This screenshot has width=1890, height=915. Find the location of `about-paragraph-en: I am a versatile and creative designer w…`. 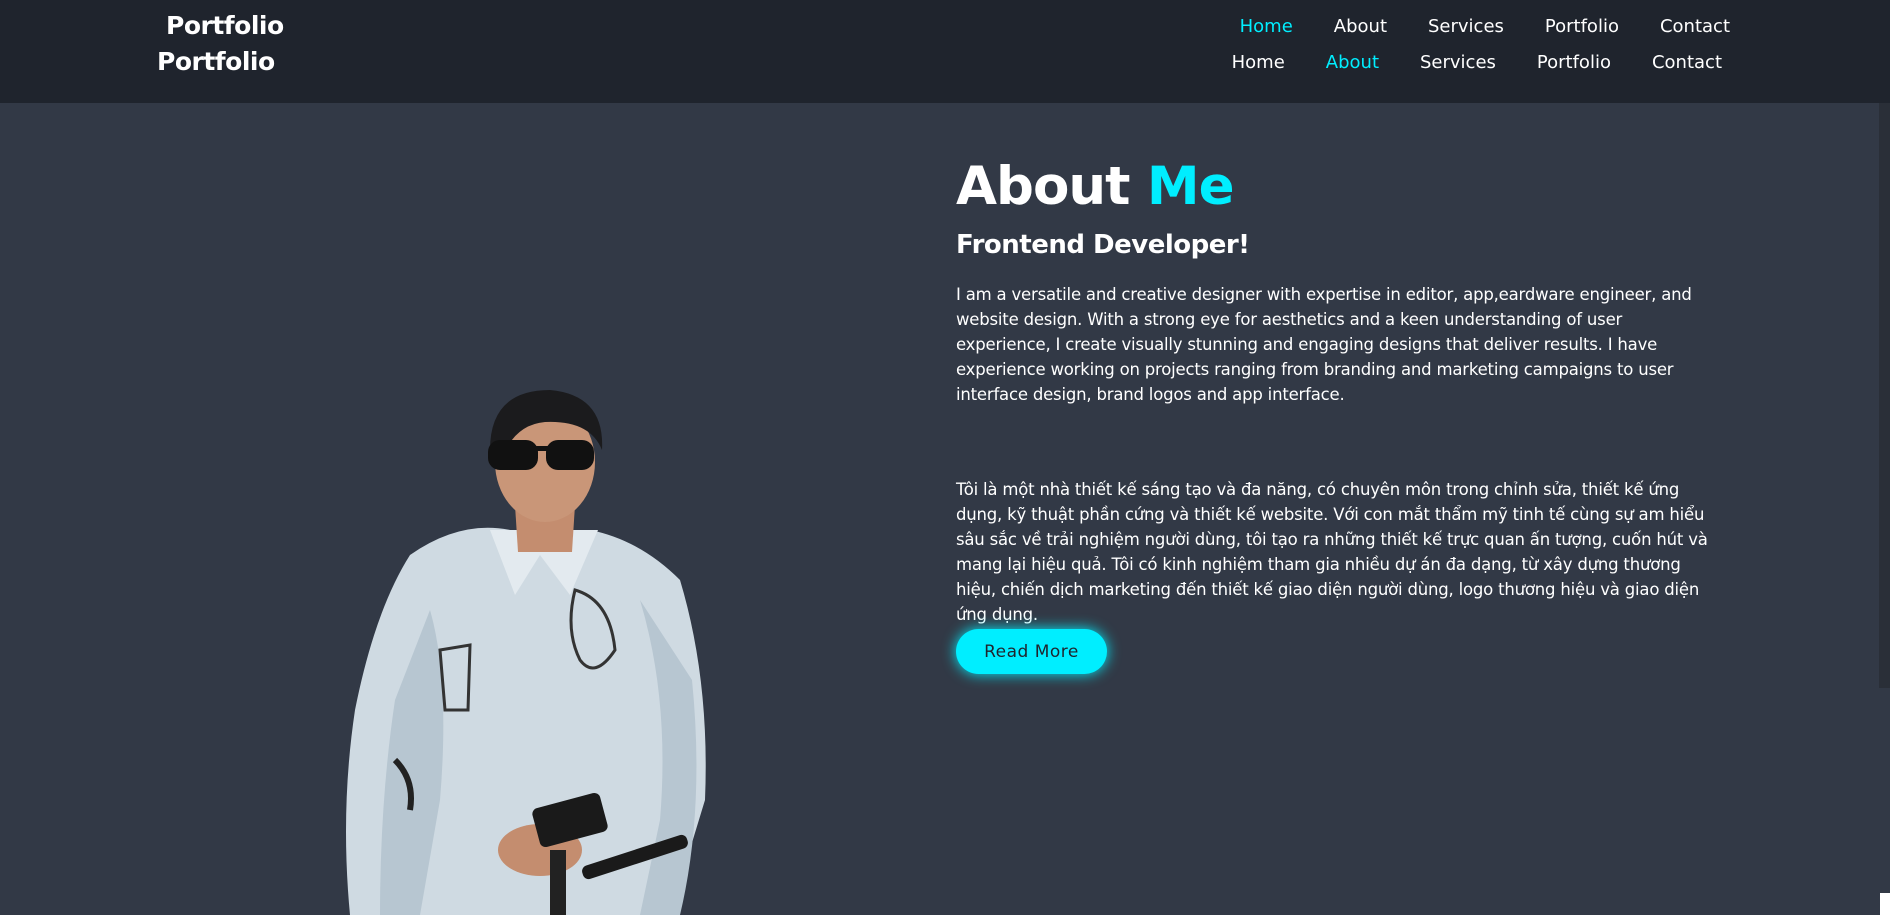

about-paragraph-en: I am a versatile and creative designer w… is located at coordinates (1324, 344).